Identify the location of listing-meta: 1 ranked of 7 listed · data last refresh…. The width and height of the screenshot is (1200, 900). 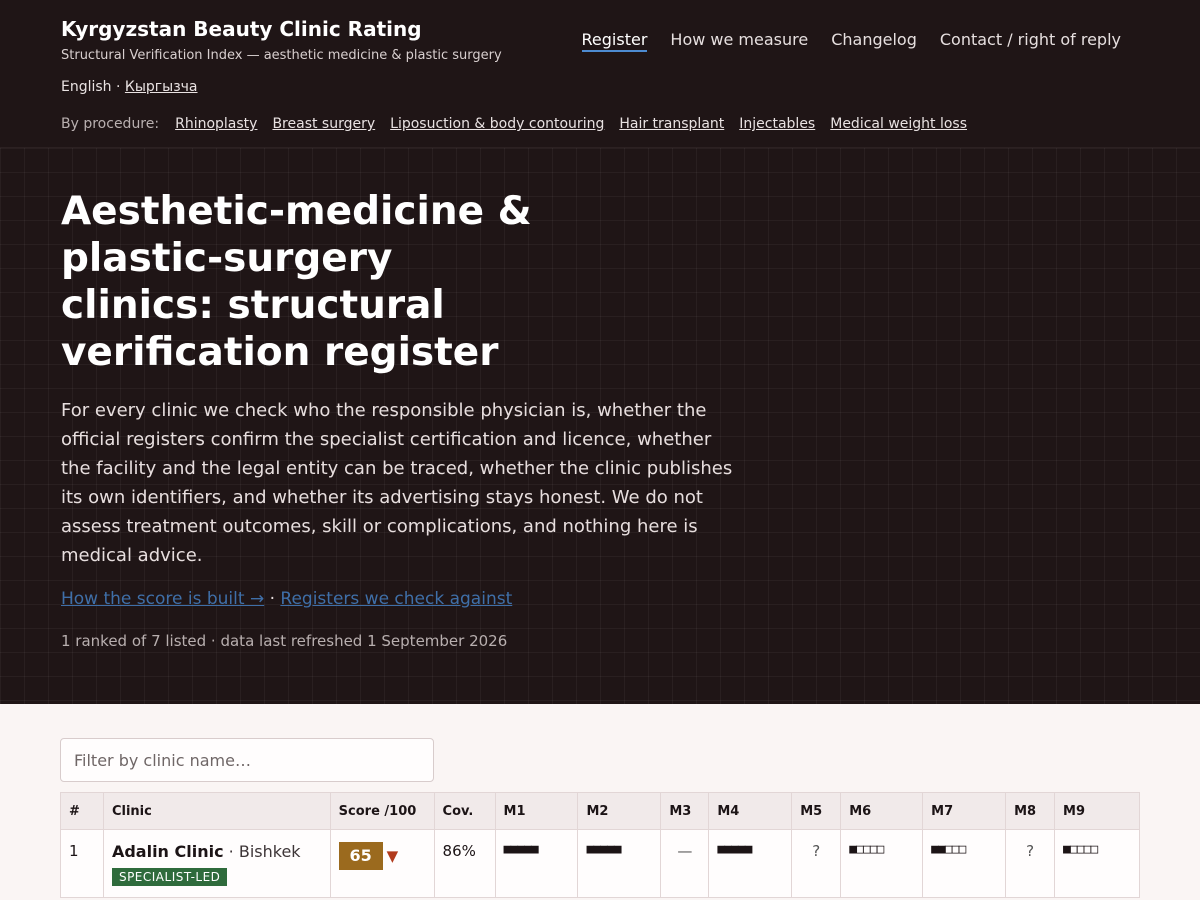
(284, 641).